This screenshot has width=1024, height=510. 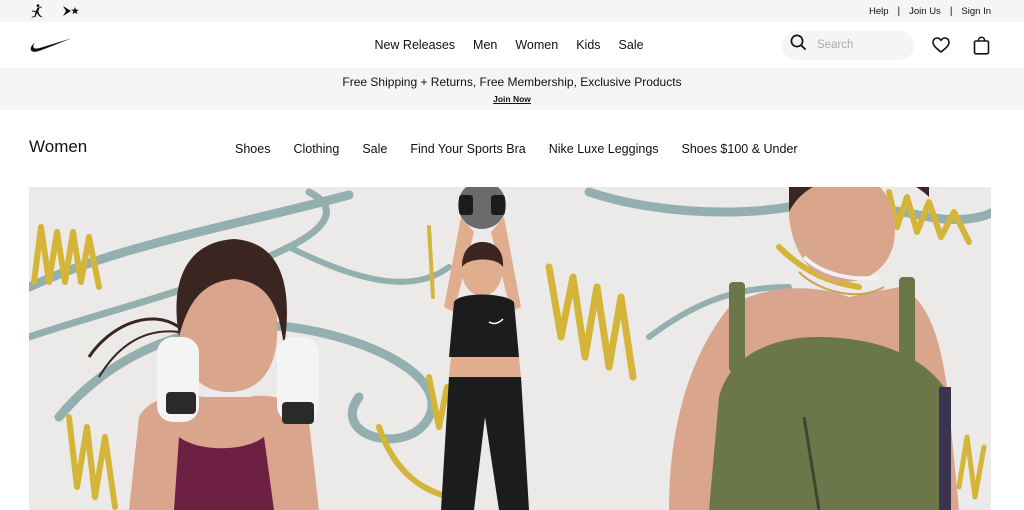 I want to click on sign-in-link: Sign In, so click(x=976, y=11).